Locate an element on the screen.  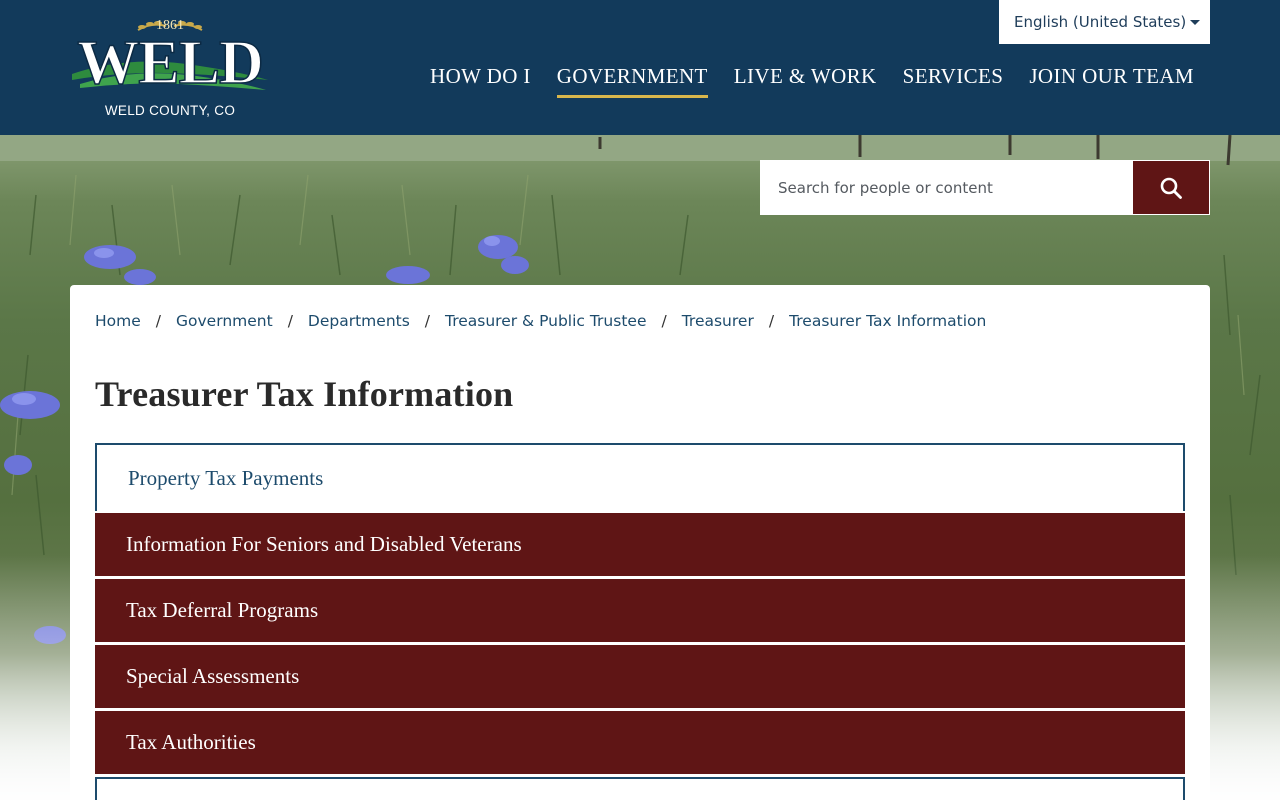
search-icon is located at coordinates (1171, 188).